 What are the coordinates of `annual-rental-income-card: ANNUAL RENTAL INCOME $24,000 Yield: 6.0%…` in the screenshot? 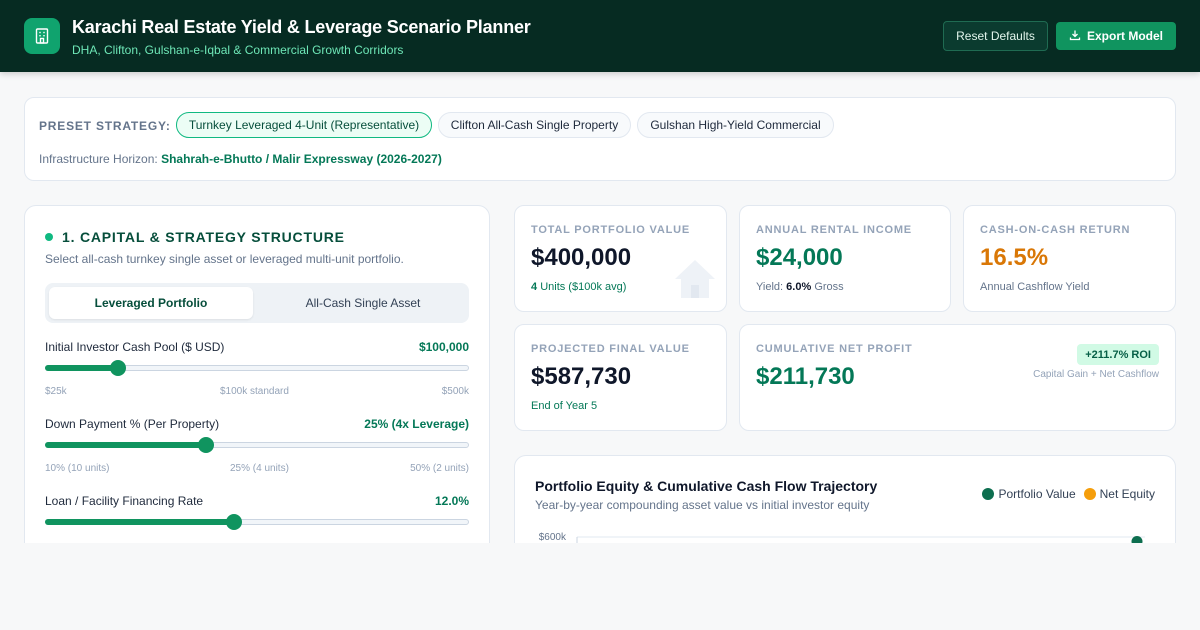 It's located at (845, 258).